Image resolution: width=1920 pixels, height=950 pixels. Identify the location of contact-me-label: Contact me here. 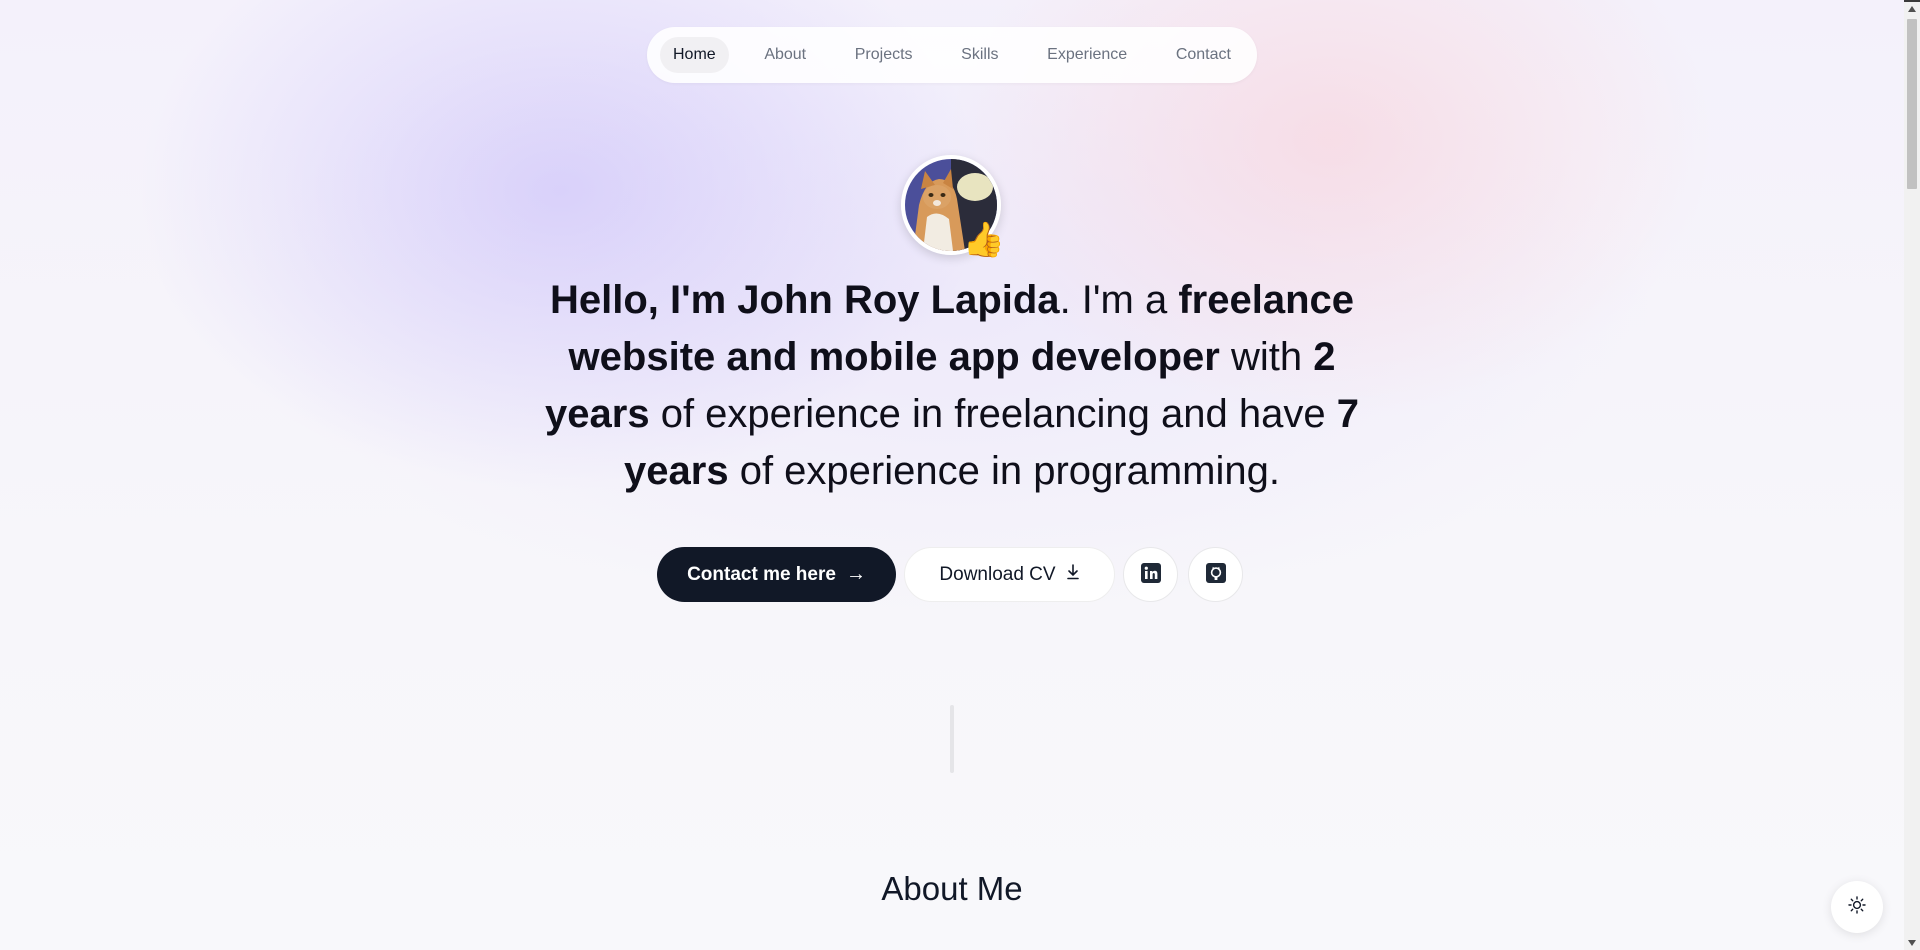
(761, 574).